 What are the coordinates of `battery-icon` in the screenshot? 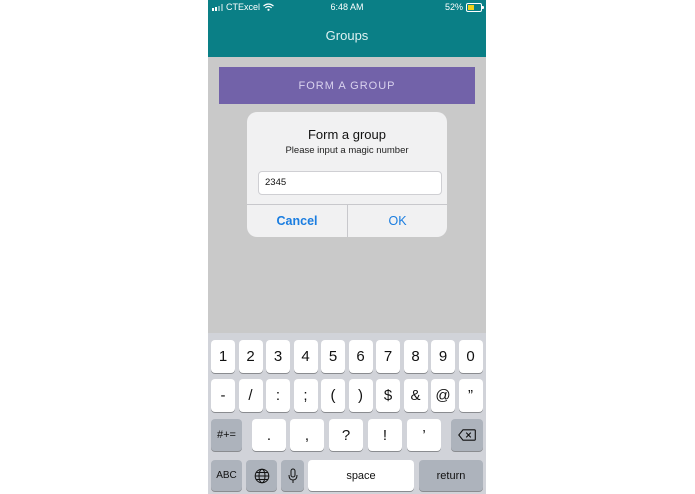 It's located at (475, 7).